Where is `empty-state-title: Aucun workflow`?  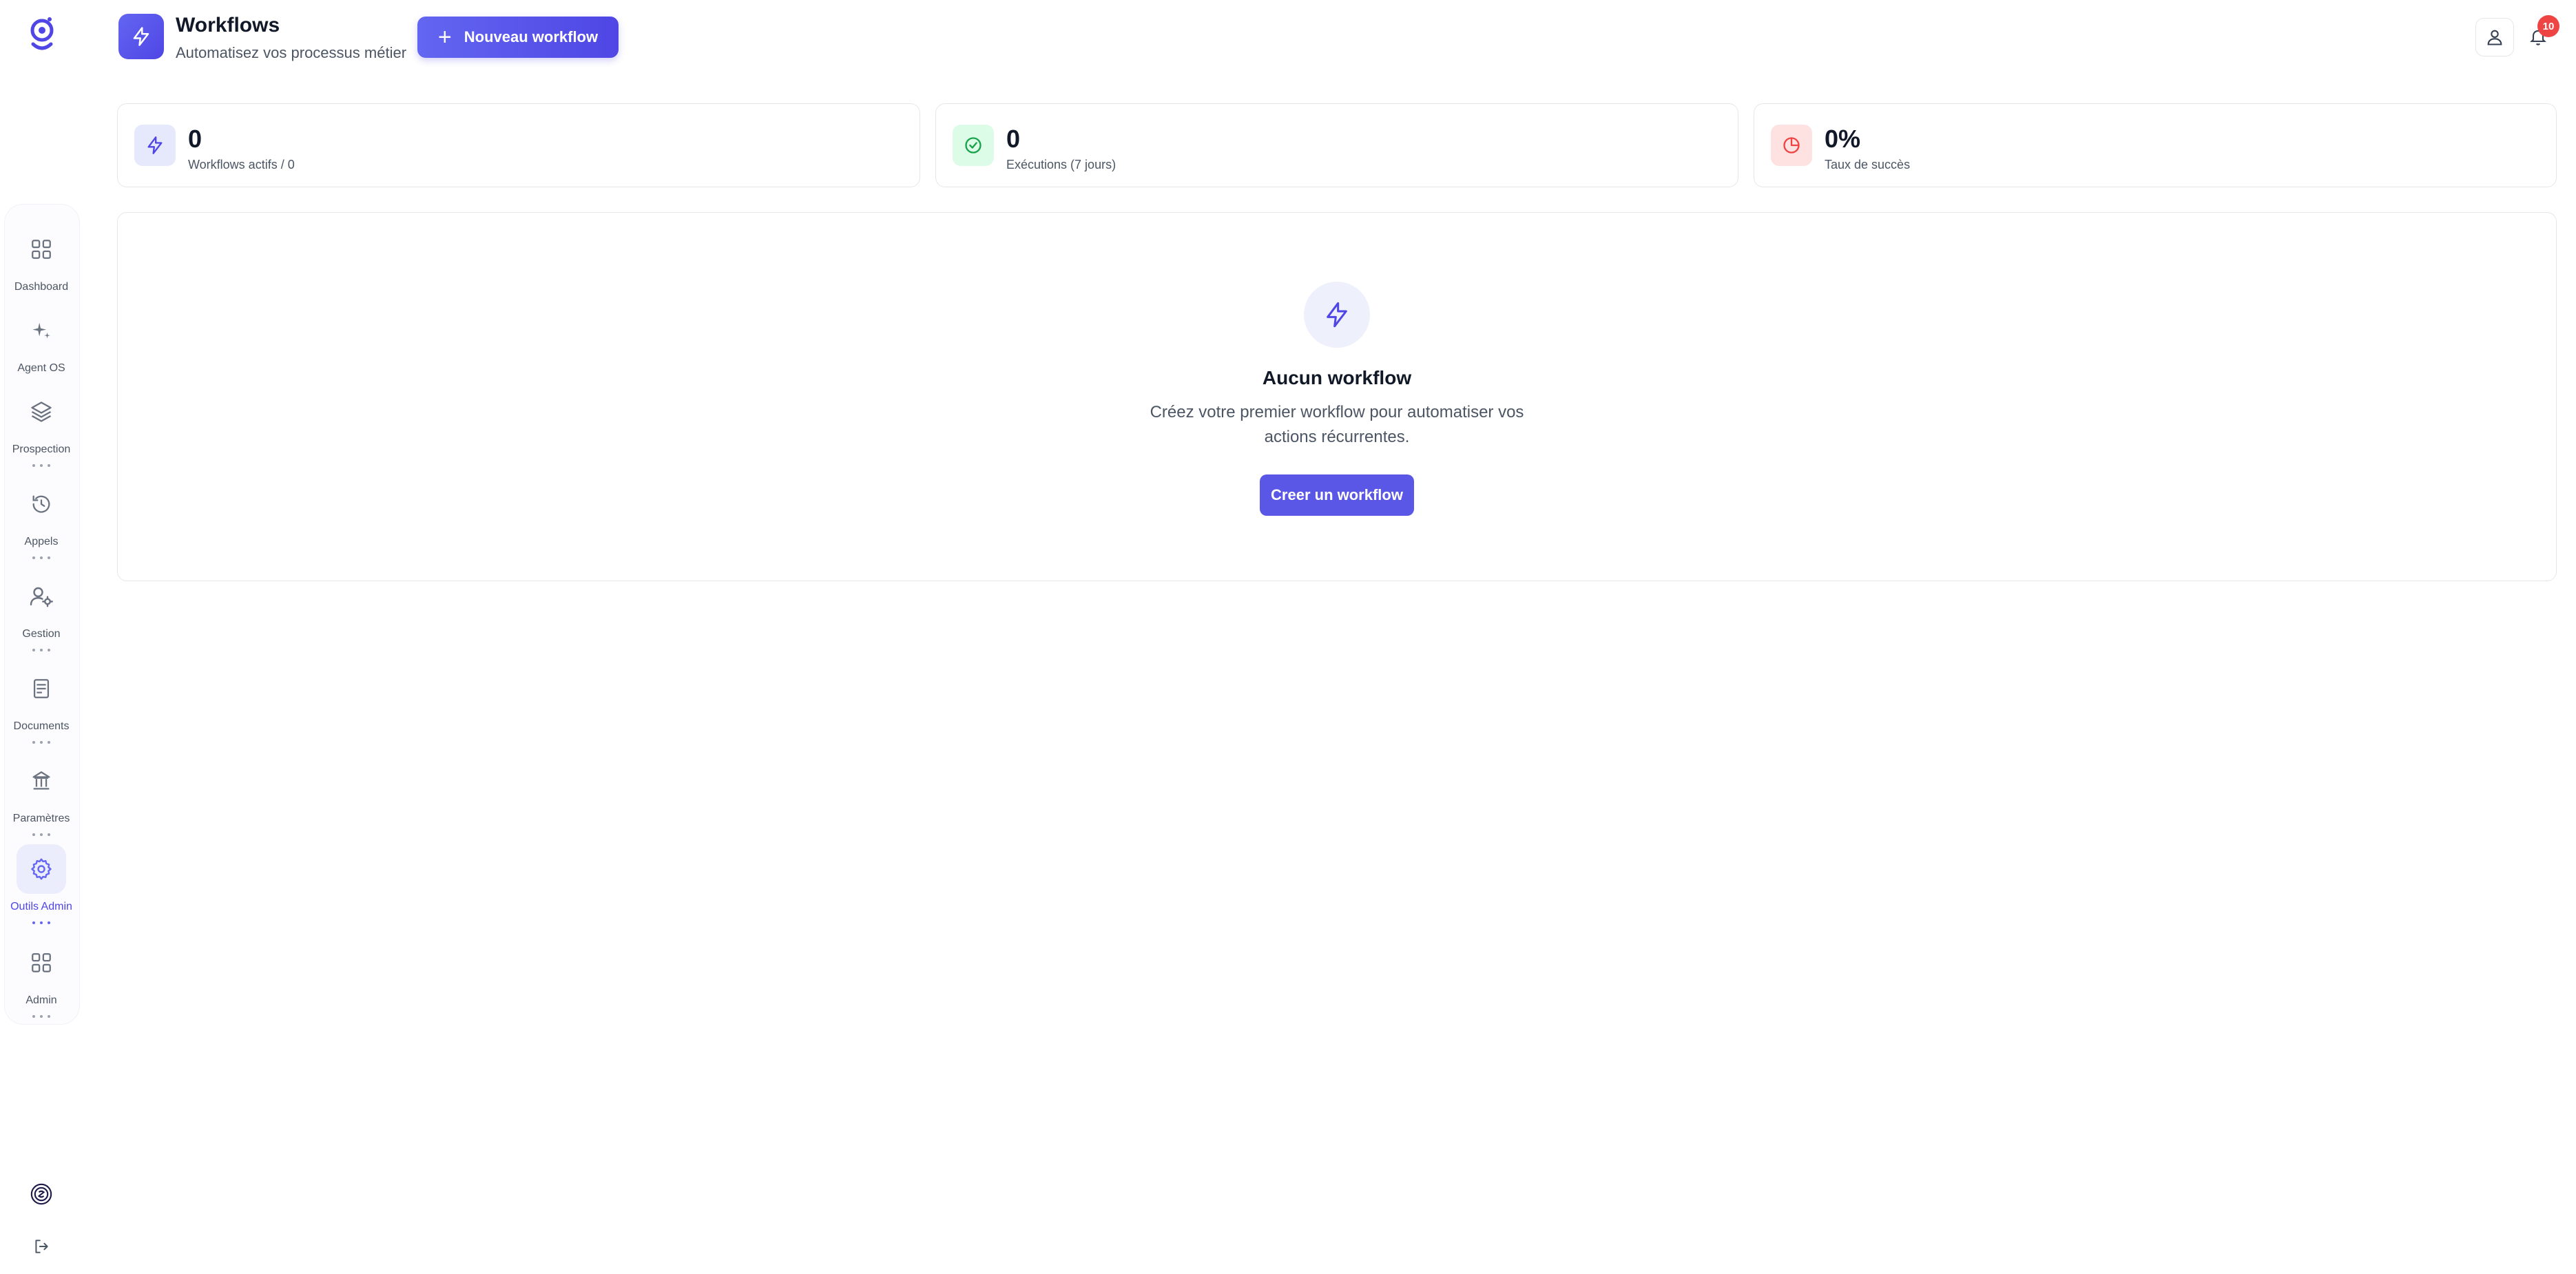 empty-state-title: Aucun workflow is located at coordinates (1337, 377).